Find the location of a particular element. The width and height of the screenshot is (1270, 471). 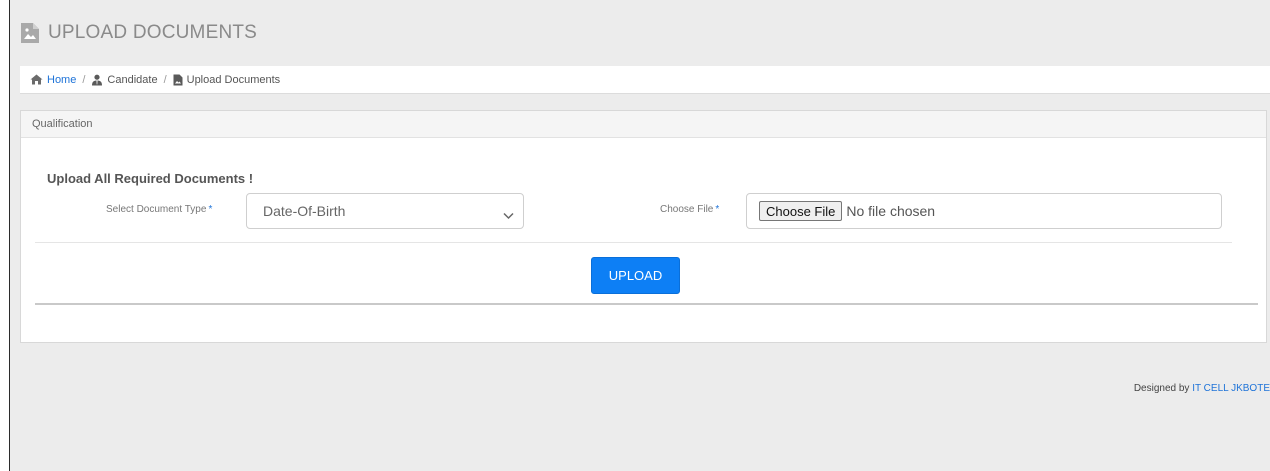

chevron-down-icon is located at coordinates (508, 215).